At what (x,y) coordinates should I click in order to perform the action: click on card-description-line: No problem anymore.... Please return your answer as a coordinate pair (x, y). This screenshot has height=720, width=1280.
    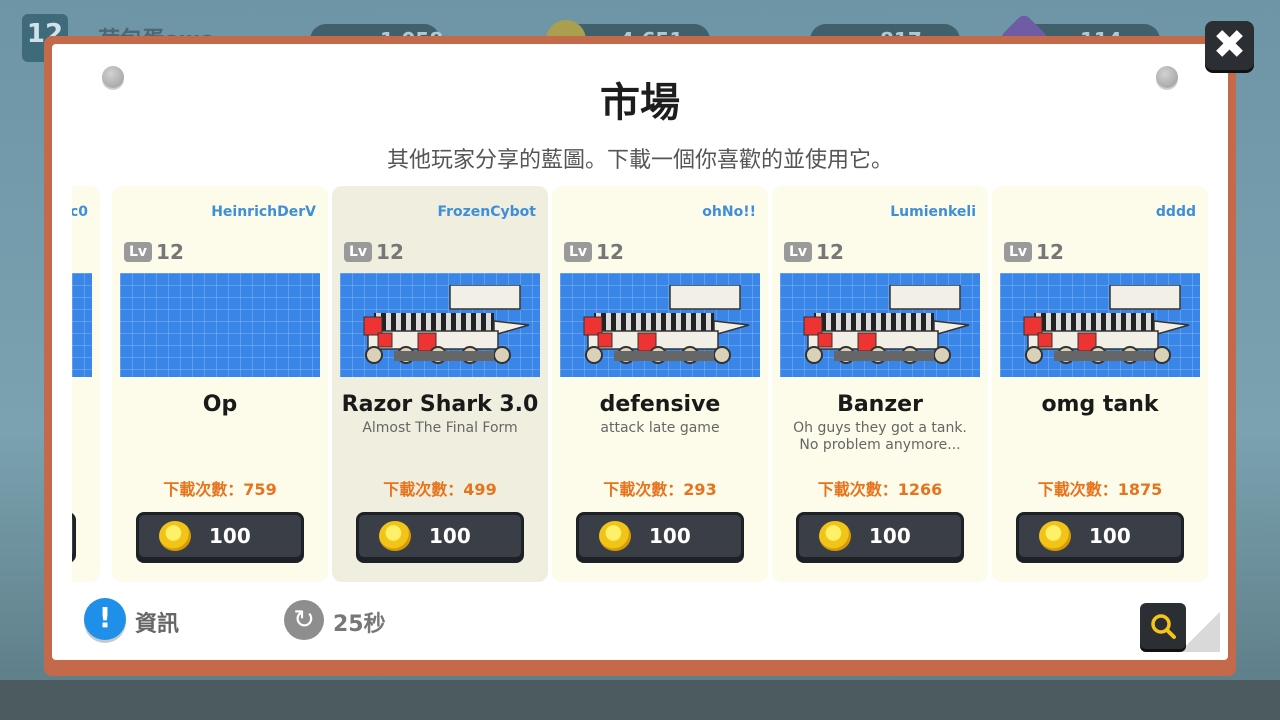
    Looking at the image, I should click on (880, 445).